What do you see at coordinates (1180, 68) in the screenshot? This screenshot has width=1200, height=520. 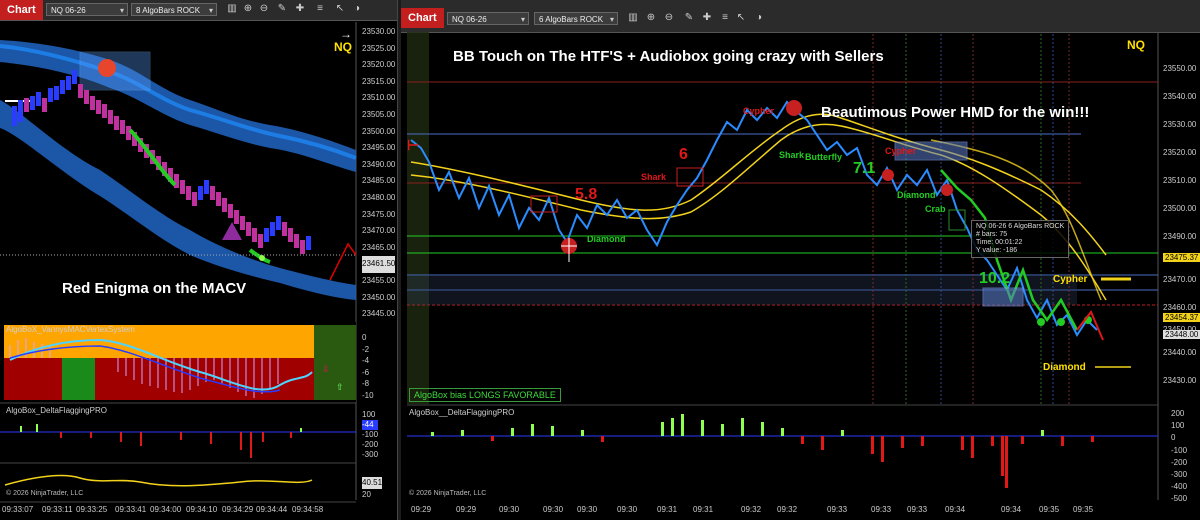 I see `price-tick: 23550.00` at bounding box center [1180, 68].